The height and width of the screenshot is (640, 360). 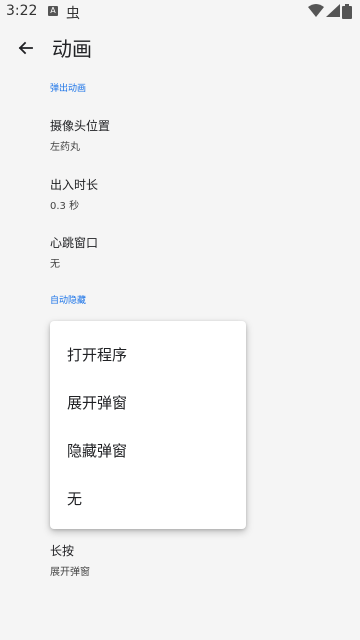 I want to click on menu-item-hide-popup: 隐藏弹窗, so click(x=148, y=450).